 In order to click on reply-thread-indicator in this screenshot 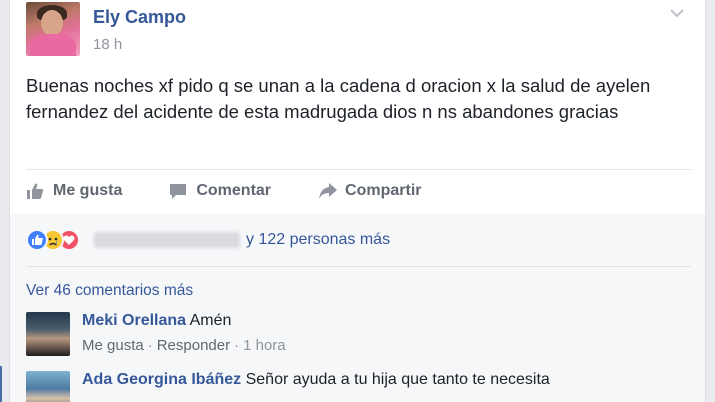, I will do `click(1, 384)`.